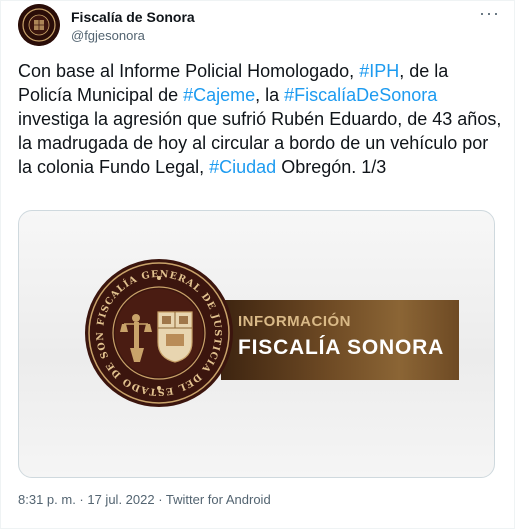 This screenshot has height=529, width=515. I want to click on tweet-text-segment: Obregón. 1/3, so click(331, 167).